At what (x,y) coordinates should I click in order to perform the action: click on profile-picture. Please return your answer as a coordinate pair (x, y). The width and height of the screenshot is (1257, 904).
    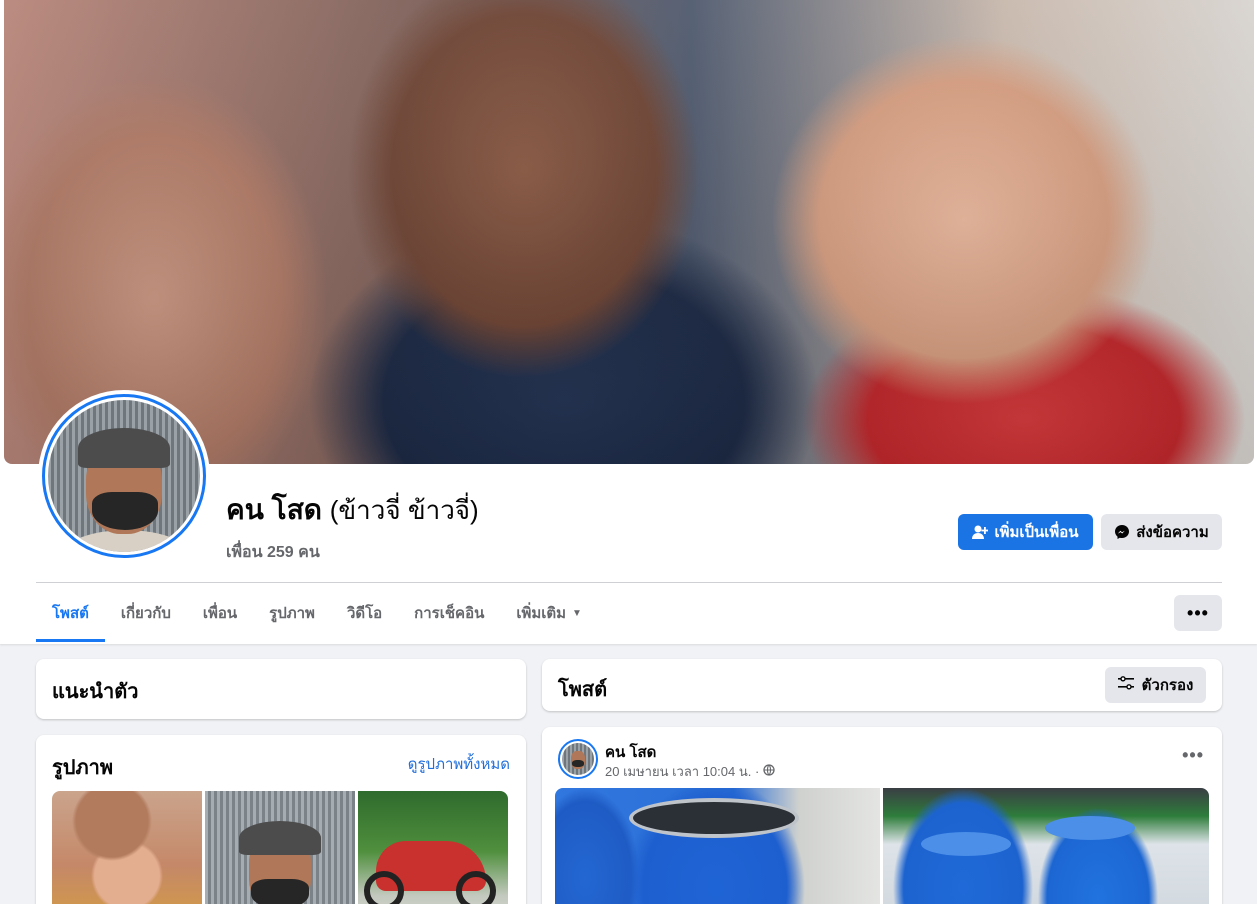
    Looking at the image, I should click on (124, 476).